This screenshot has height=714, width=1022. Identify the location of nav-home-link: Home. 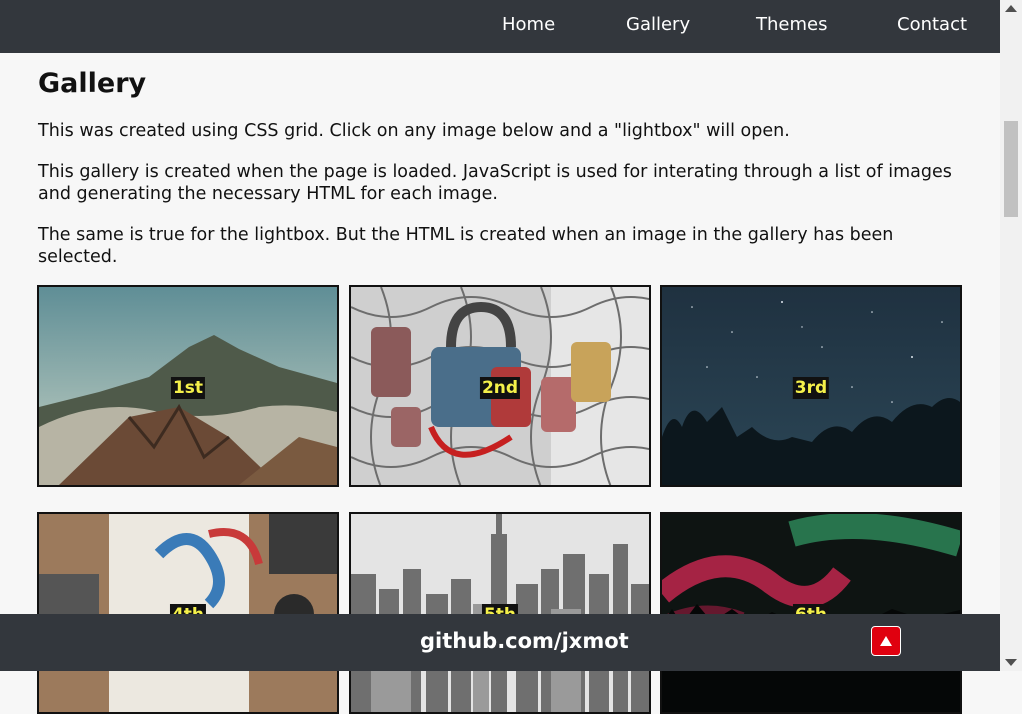
(528, 24).